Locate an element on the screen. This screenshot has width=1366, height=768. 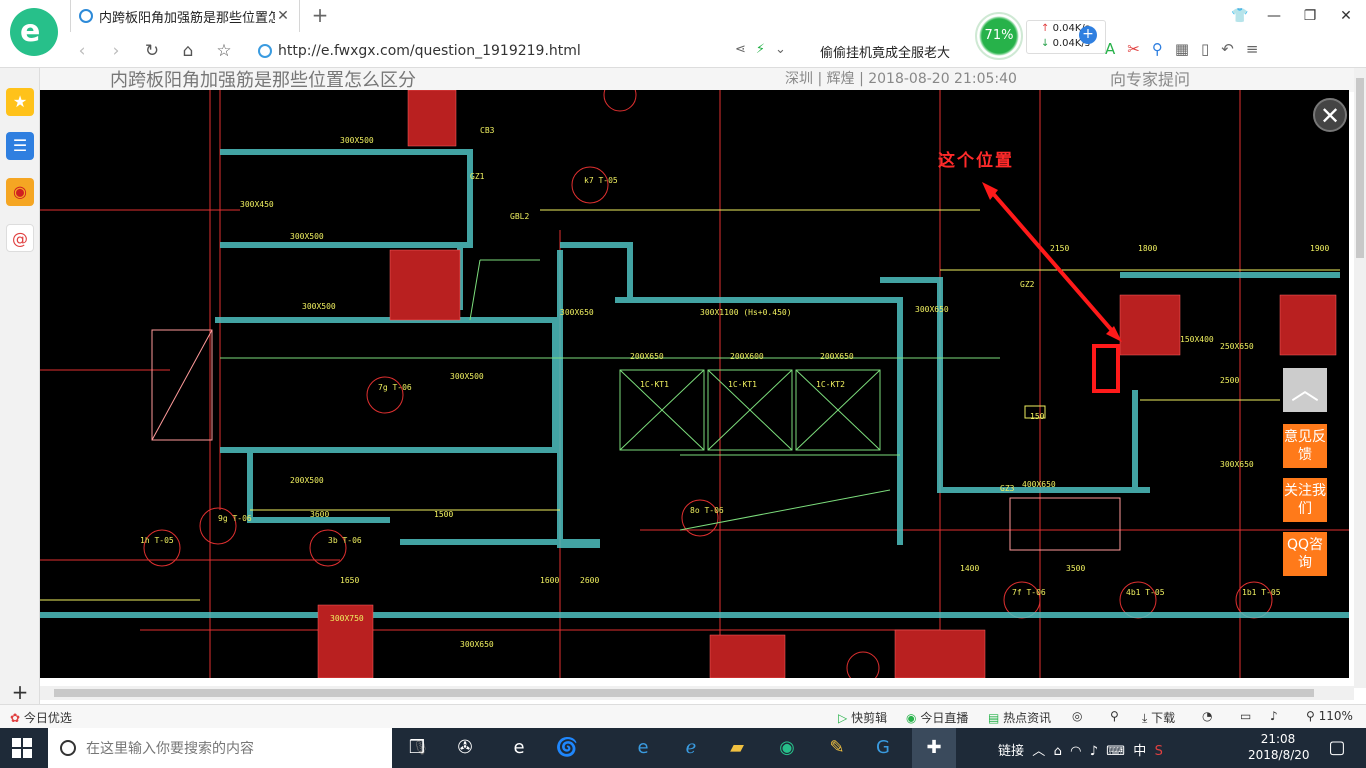
today-picks: ✿ 今日优选 is located at coordinates (41, 717).